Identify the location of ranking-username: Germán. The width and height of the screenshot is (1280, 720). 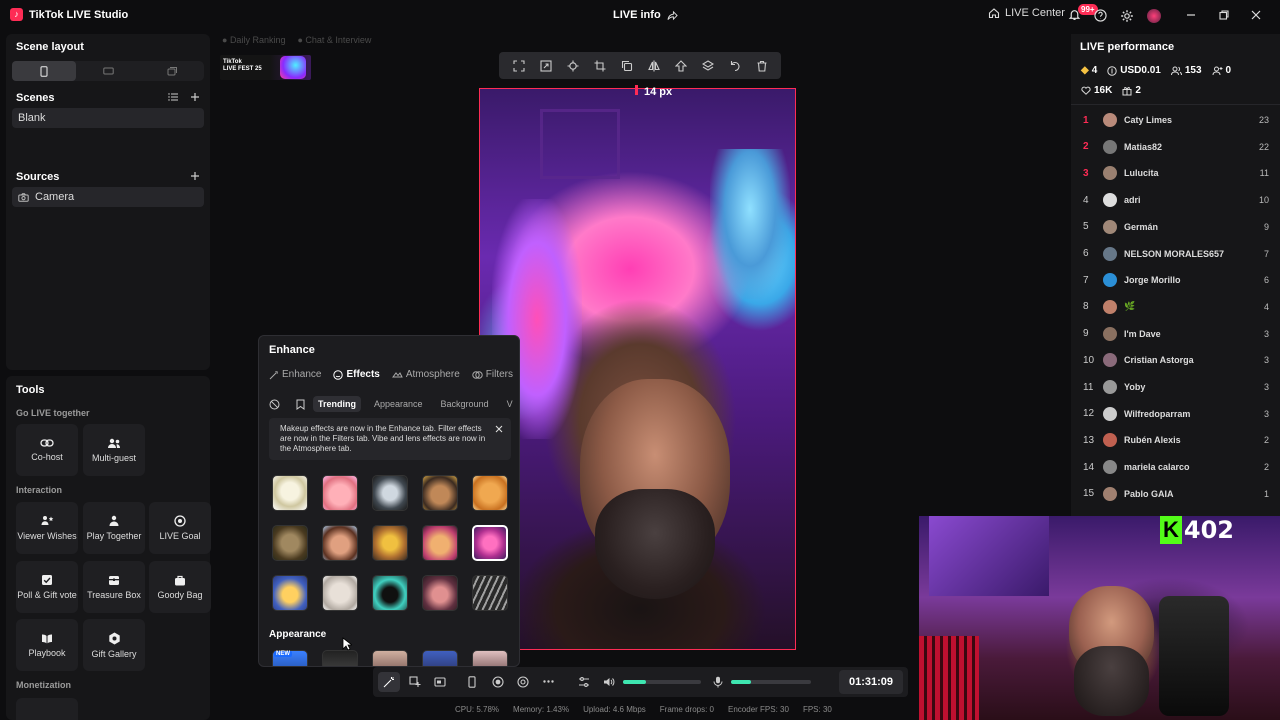
(1141, 227).